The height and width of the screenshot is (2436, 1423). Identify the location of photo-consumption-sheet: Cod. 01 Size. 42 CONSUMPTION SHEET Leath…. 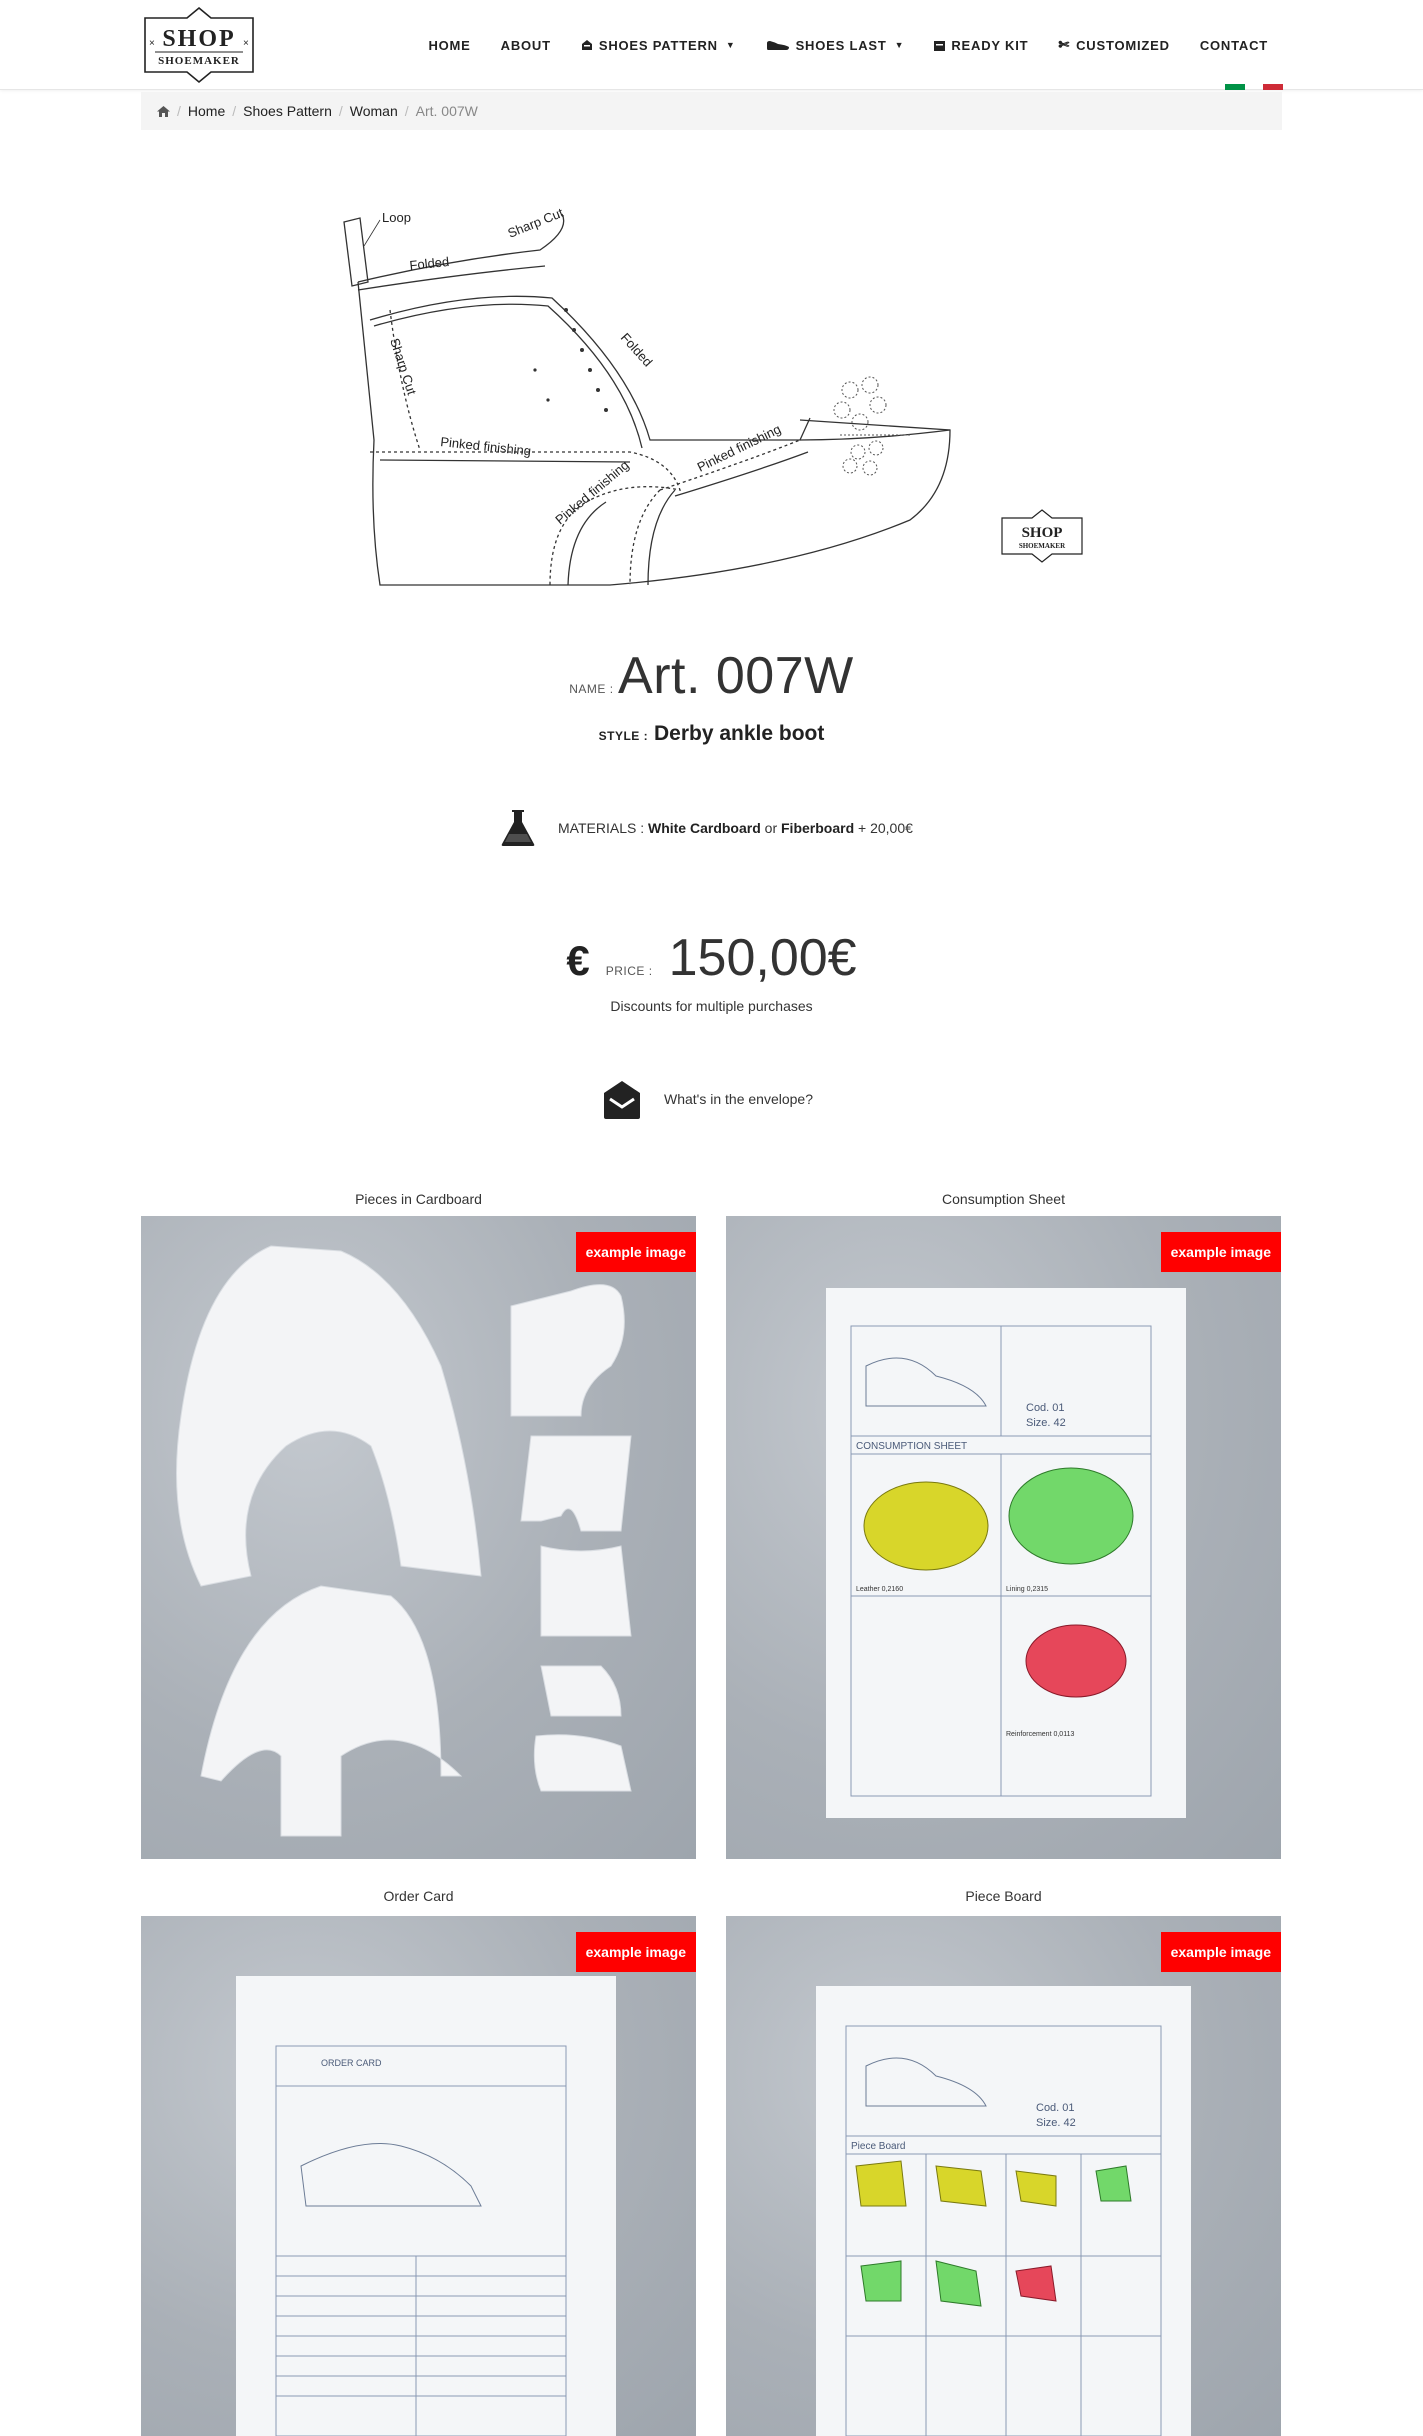
(1003, 1537).